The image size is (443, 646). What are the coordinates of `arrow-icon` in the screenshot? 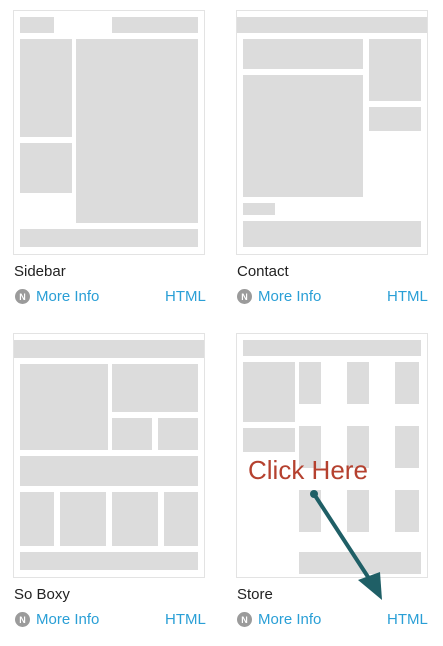 It's located at (346, 545).